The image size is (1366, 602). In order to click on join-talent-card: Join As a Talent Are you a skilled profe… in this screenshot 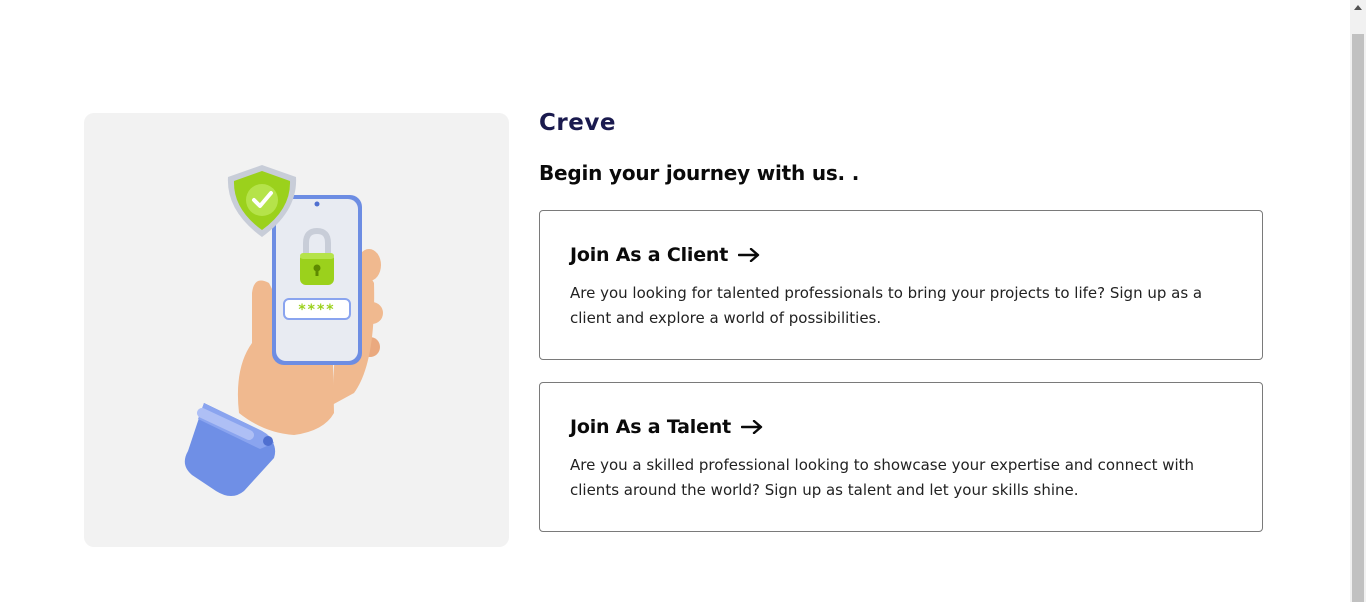, I will do `click(901, 457)`.